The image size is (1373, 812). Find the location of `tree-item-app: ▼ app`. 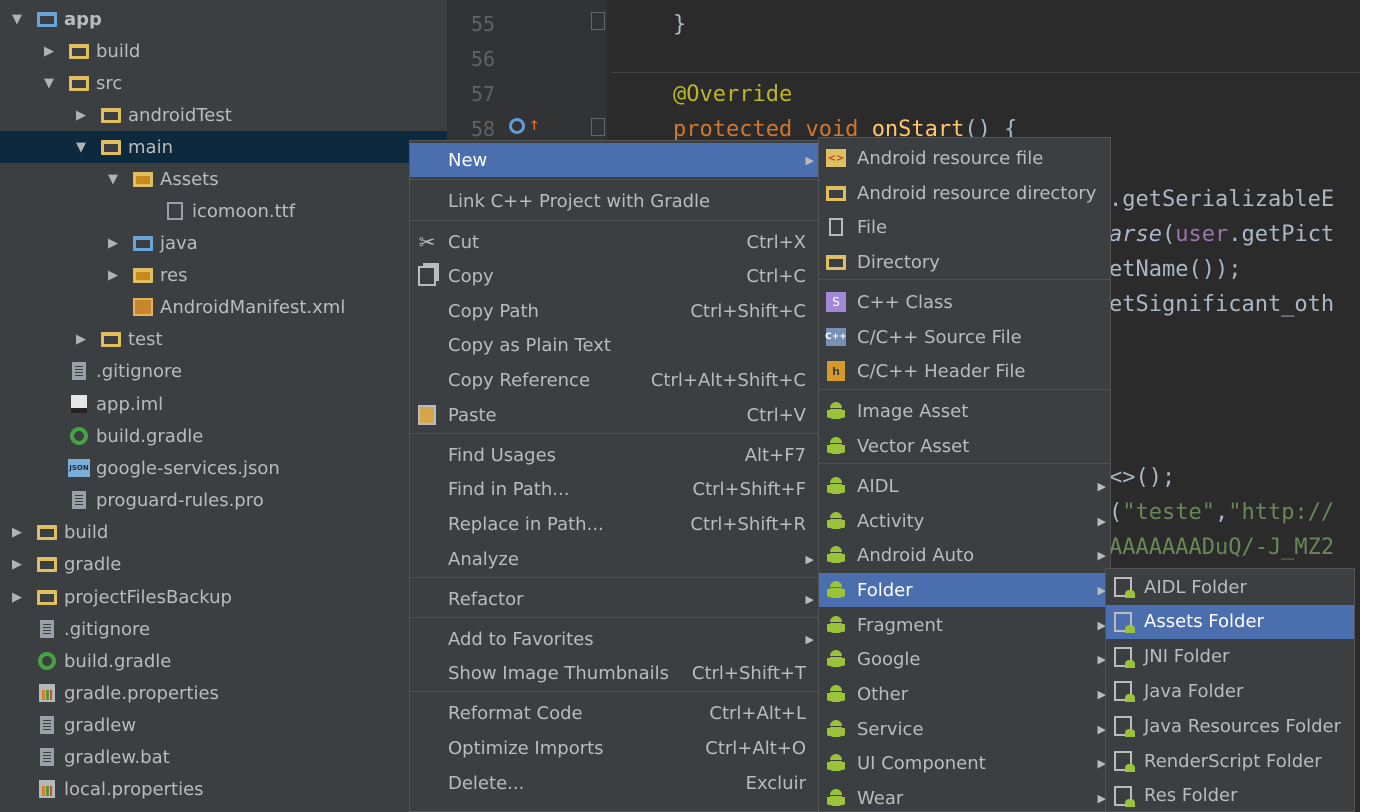

tree-item-app: ▼ app is located at coordinates (223, 19).